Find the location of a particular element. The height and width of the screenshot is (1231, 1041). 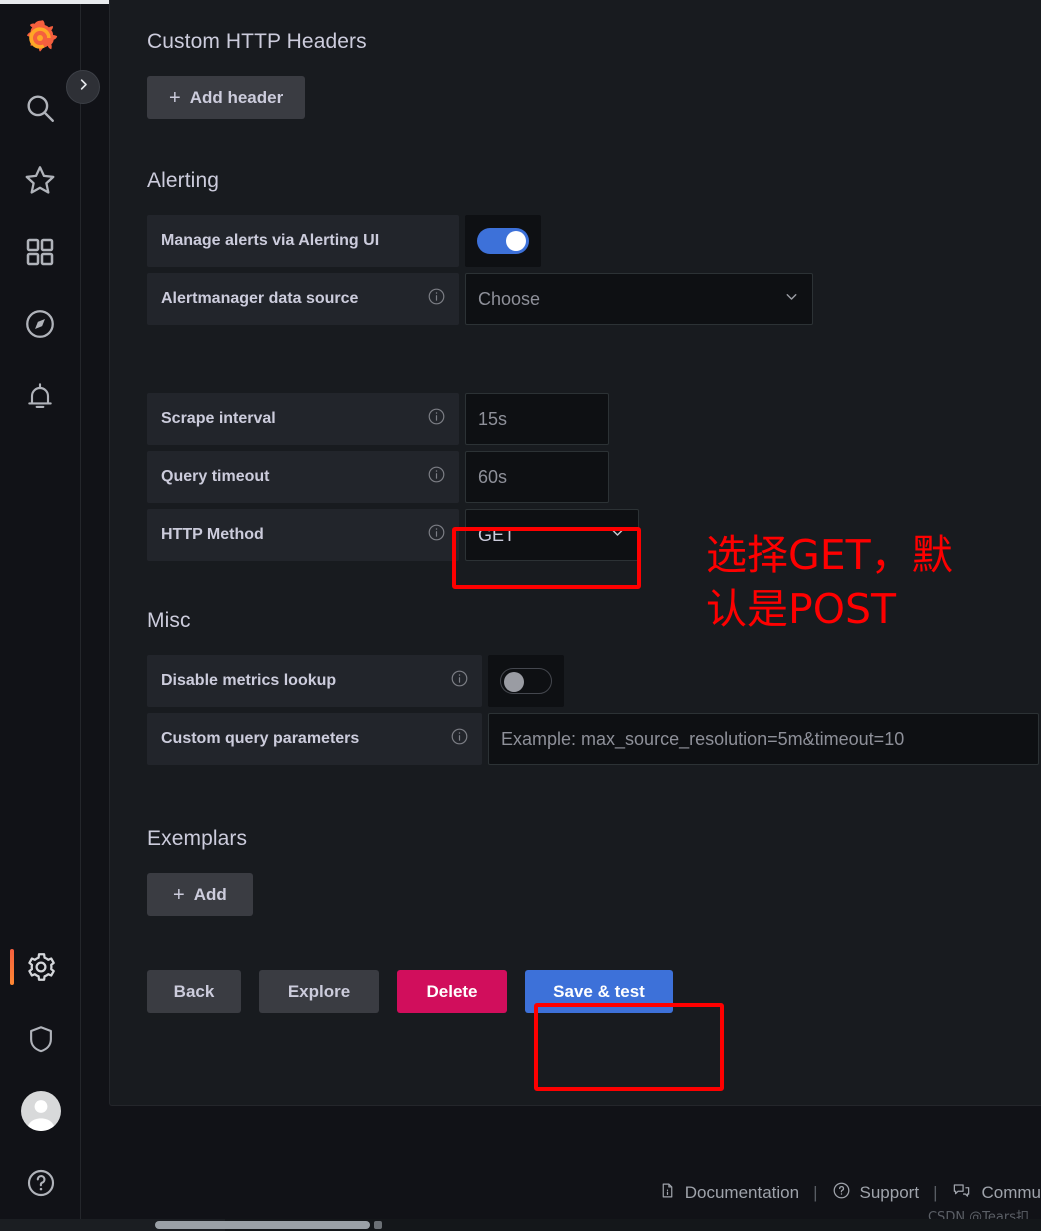

scrape-interval-row: Scrape interval 15s is located at coordinates (594, 419).